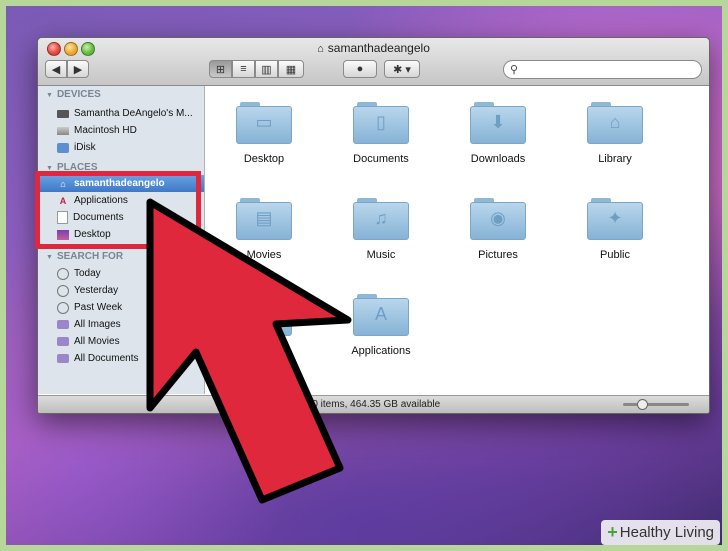 This screenshot has height=551, width=728. Describe the element at coordinates (612, 532) in the screenshot. I see `plus-icon: +` at that location.